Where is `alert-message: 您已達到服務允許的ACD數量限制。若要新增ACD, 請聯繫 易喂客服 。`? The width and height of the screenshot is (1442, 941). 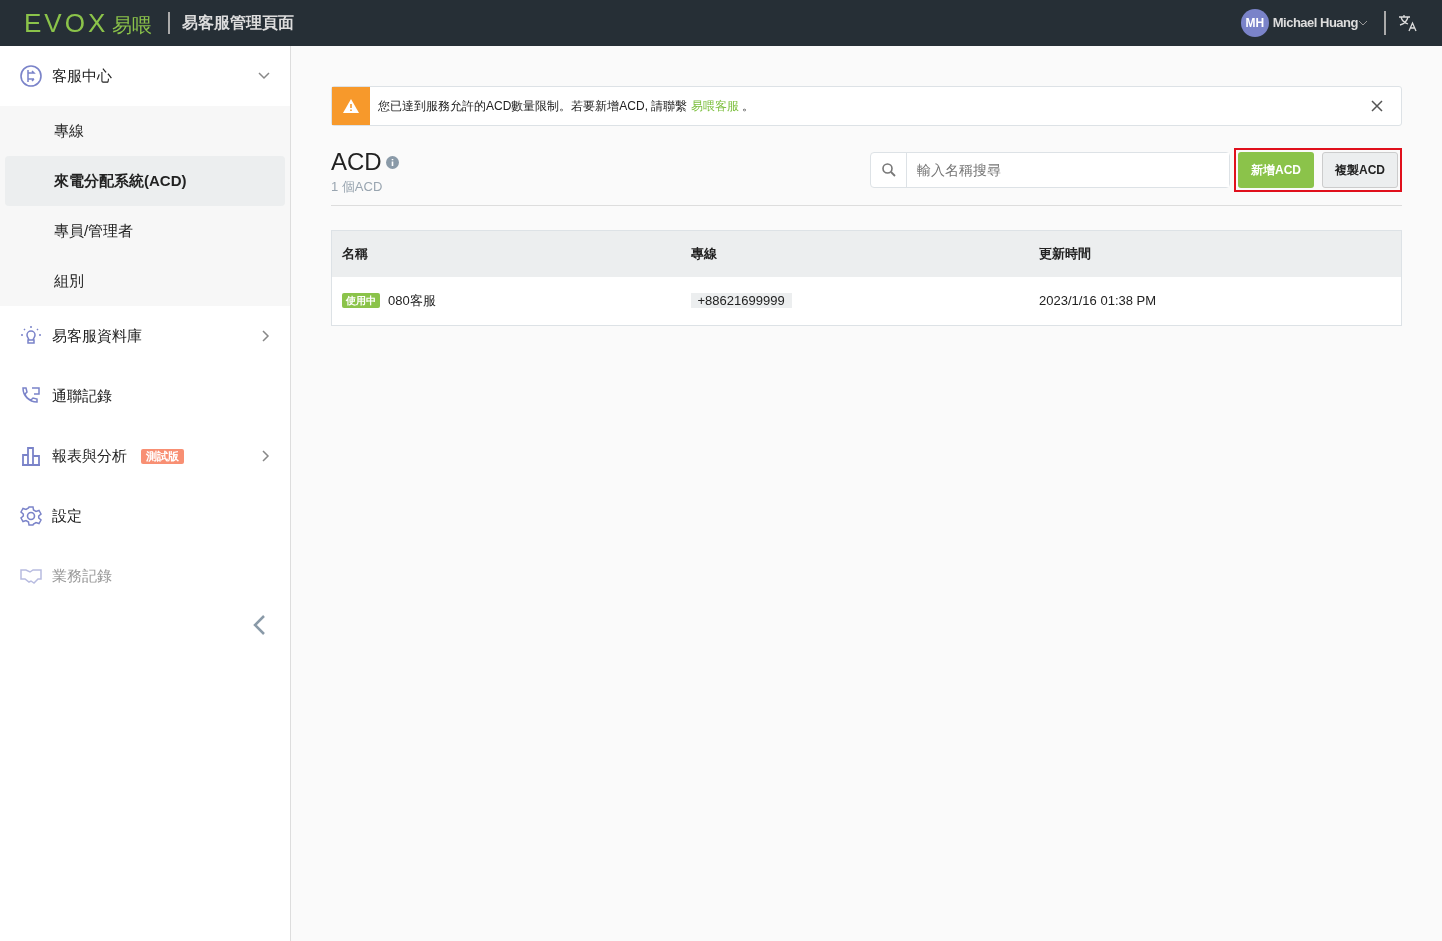 alert-message: 您已達到服務允許的ACD數量限制。若要新增ACD, 請聯繫 易喂客服 。 is located at coordinates (566, 106).